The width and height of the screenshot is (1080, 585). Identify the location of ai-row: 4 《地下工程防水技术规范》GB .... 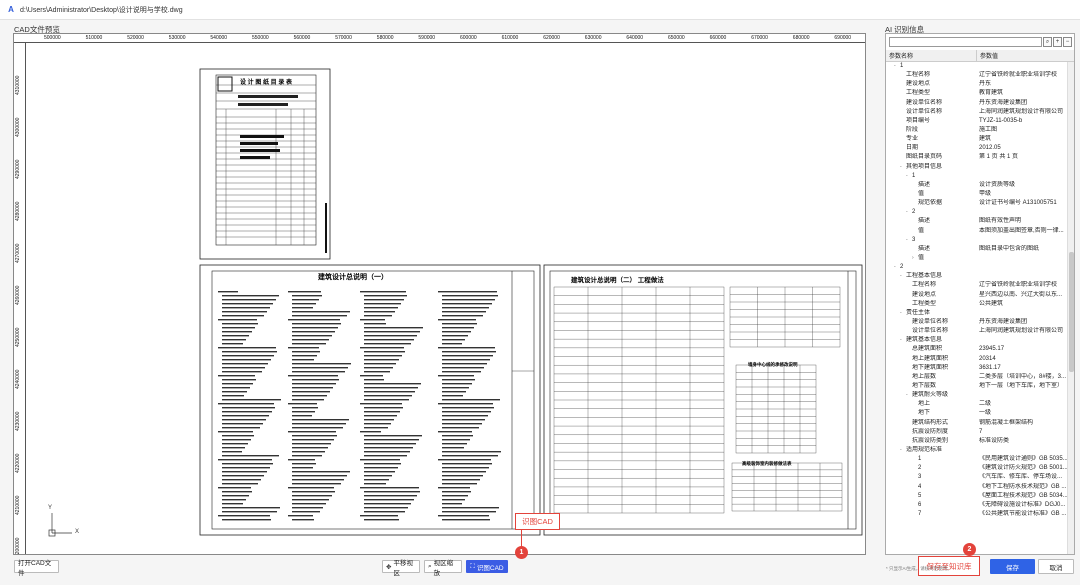
(977, 486).